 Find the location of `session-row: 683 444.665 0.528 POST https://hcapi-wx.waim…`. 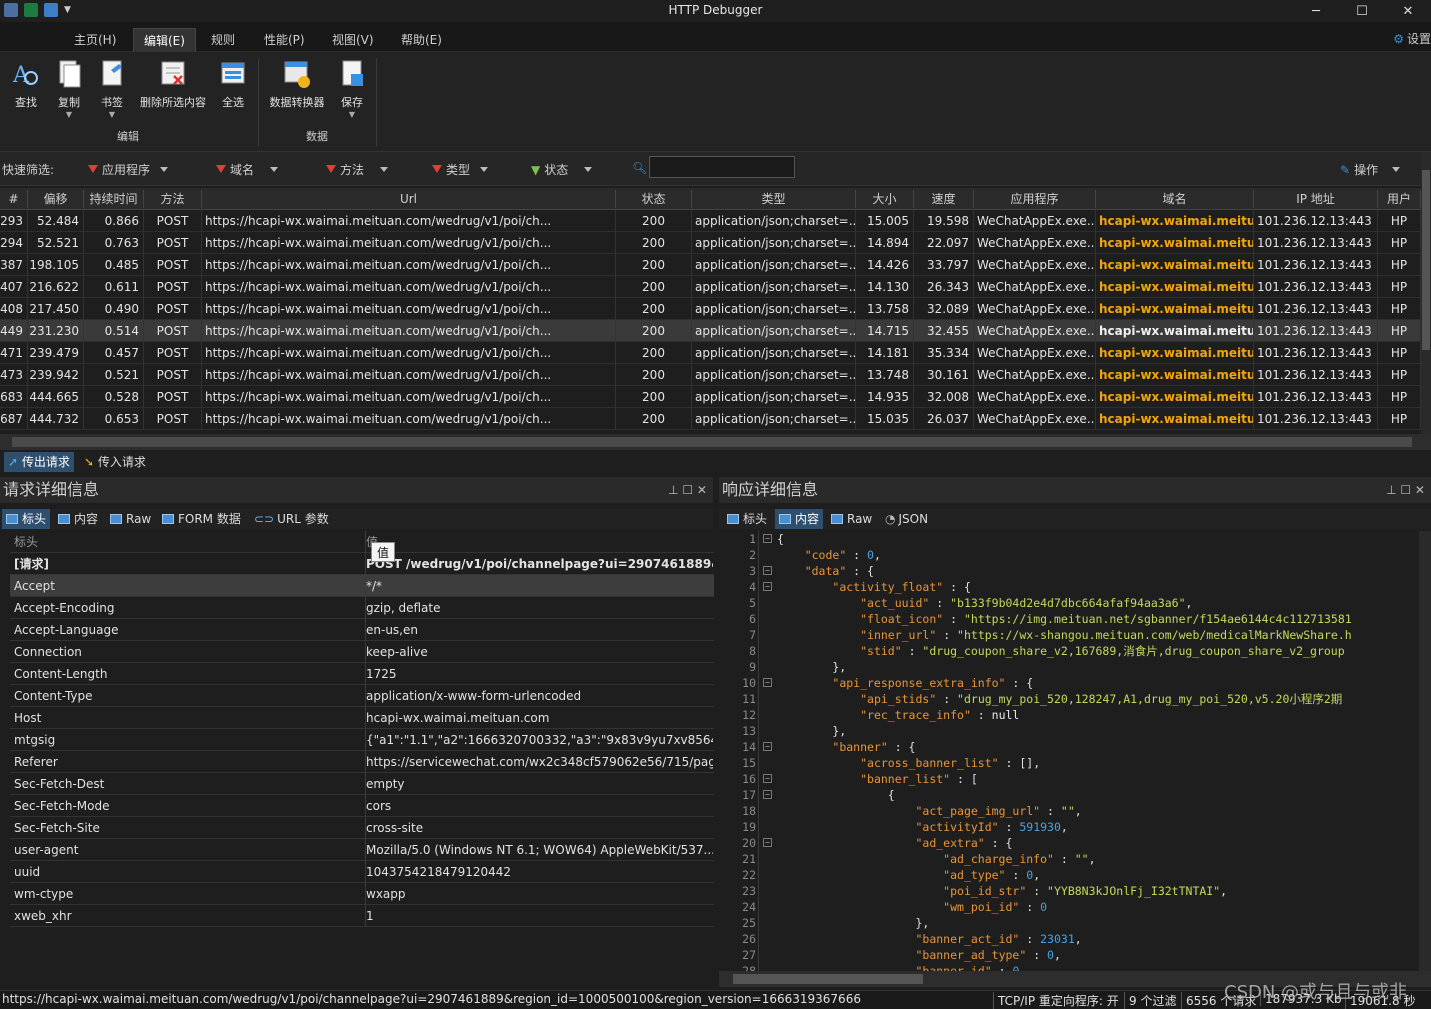

session-row: 683 444.665 0.528 POST https://hcapi-wx.waim… is located at coordinates (710, 397).